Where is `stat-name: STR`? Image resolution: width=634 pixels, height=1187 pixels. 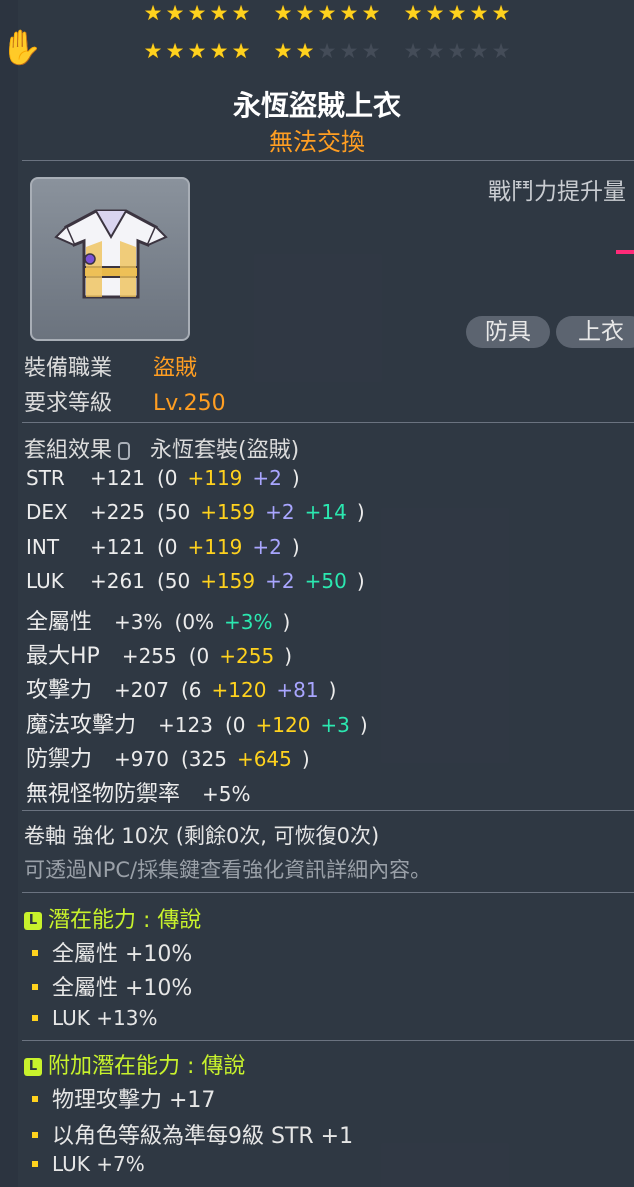 stat-name: STR is located at coordinates (45, 478).